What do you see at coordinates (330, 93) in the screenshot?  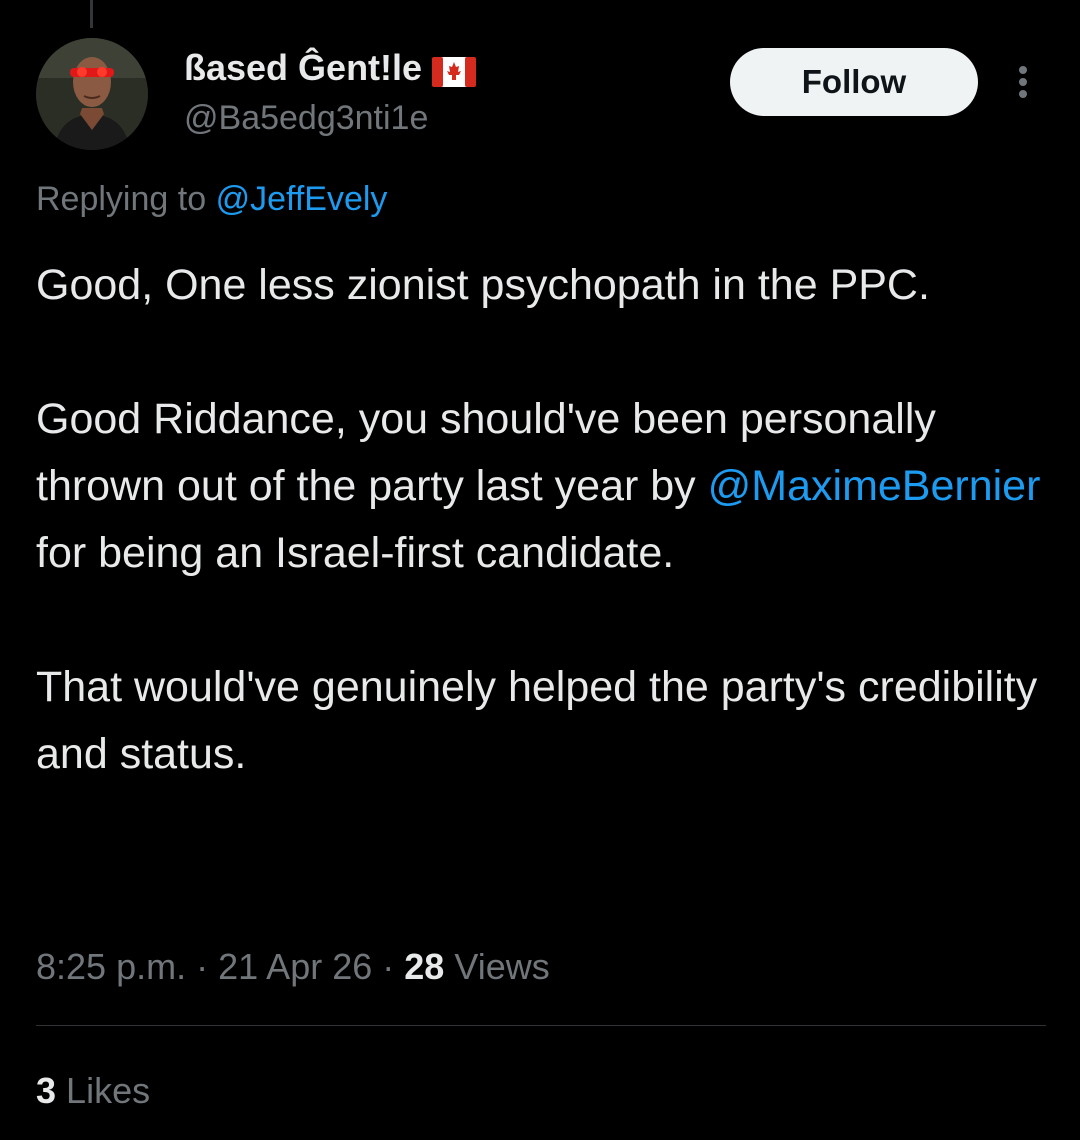 I see `author-identity: ßased Ĝent!le @Ba5edg3nti1e` at bounding box center [330, 93].